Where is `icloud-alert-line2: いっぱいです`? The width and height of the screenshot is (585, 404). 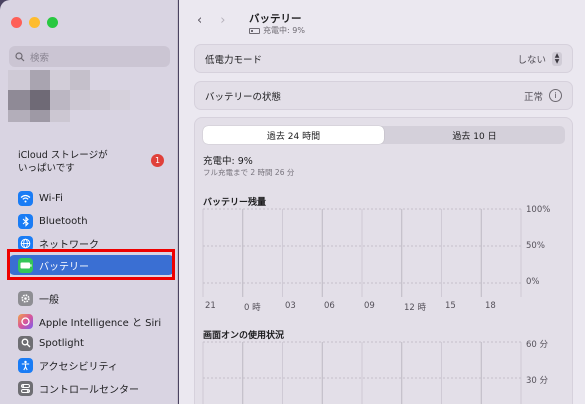
icloud-alert-line2: いっぱいです is located at coordinates (46, 168).